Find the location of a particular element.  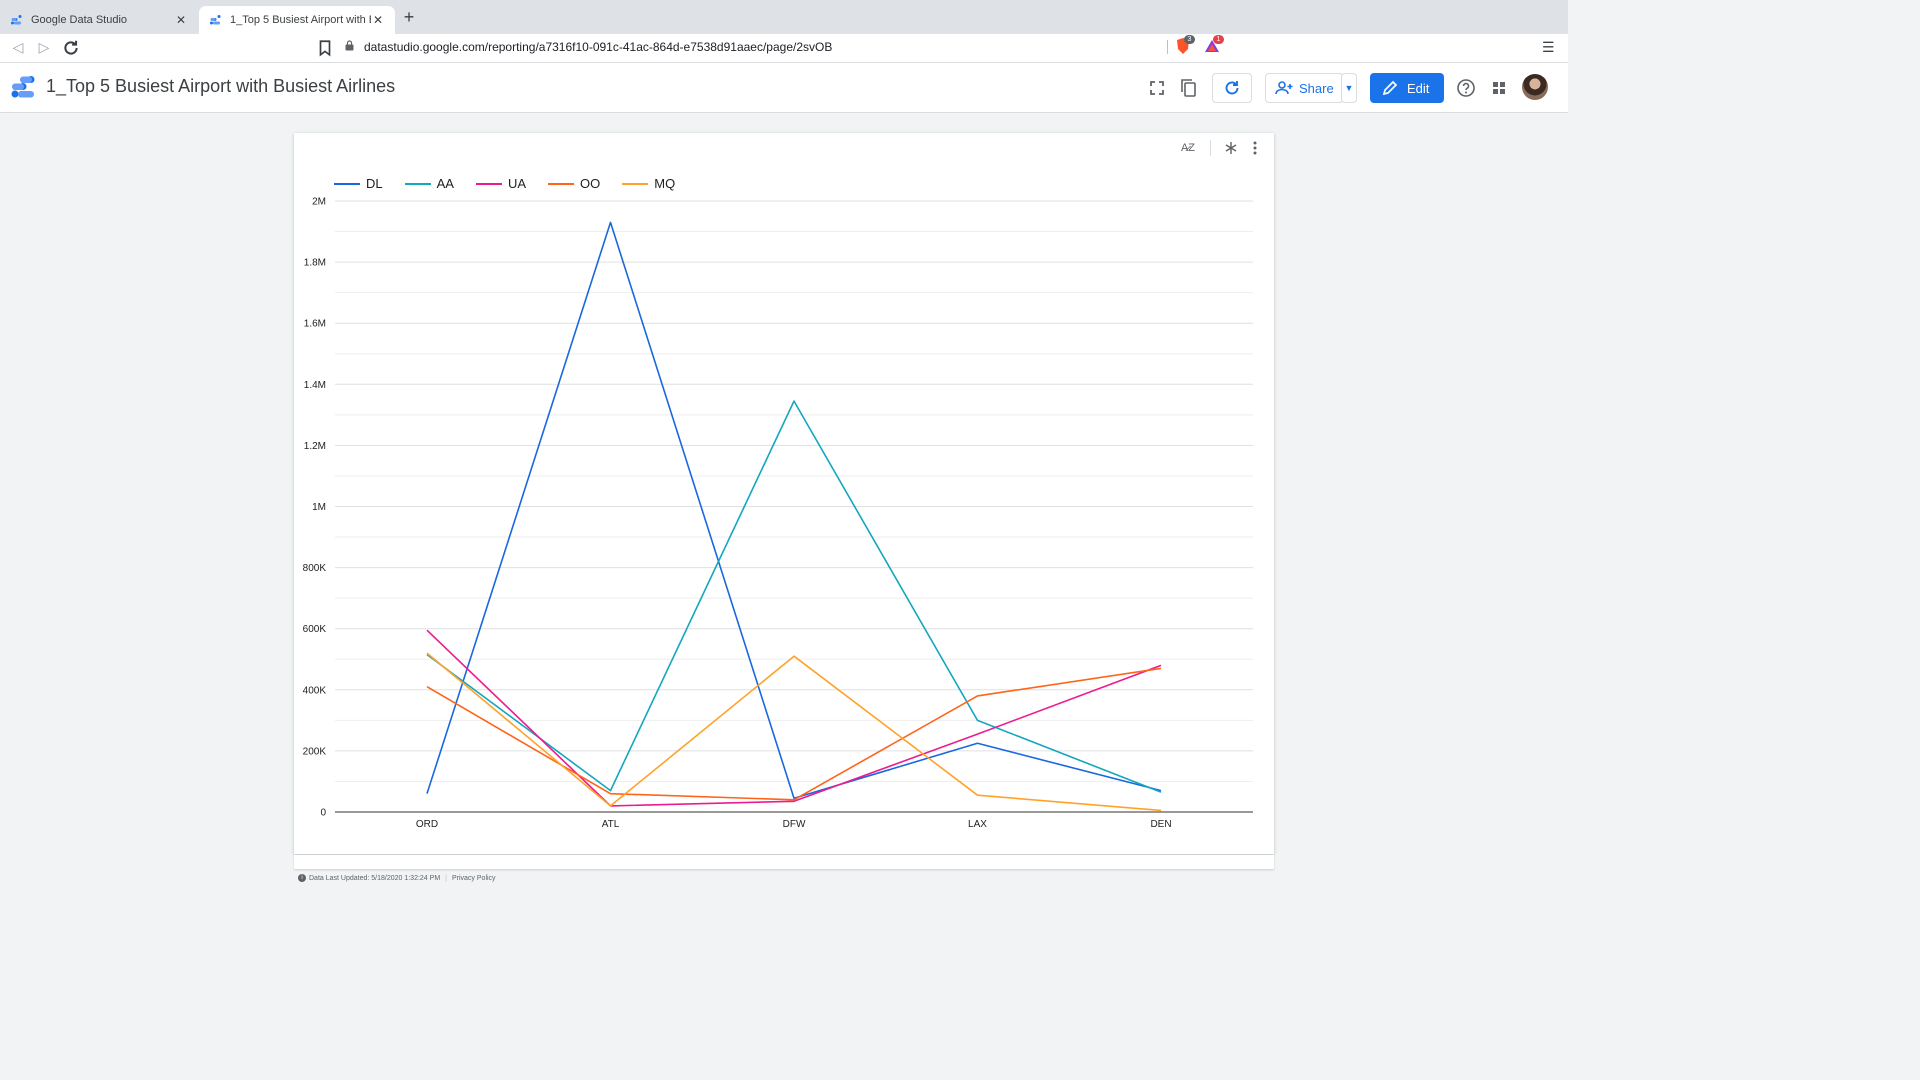

series-line-aa is located at coordinates (794, 596).